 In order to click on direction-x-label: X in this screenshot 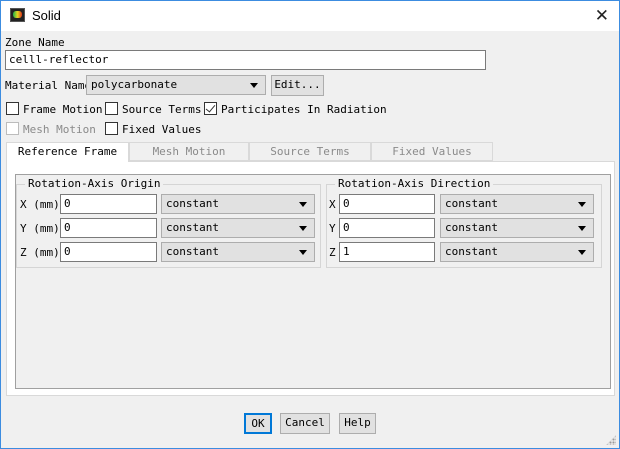, I will do `click(332, 204)`.